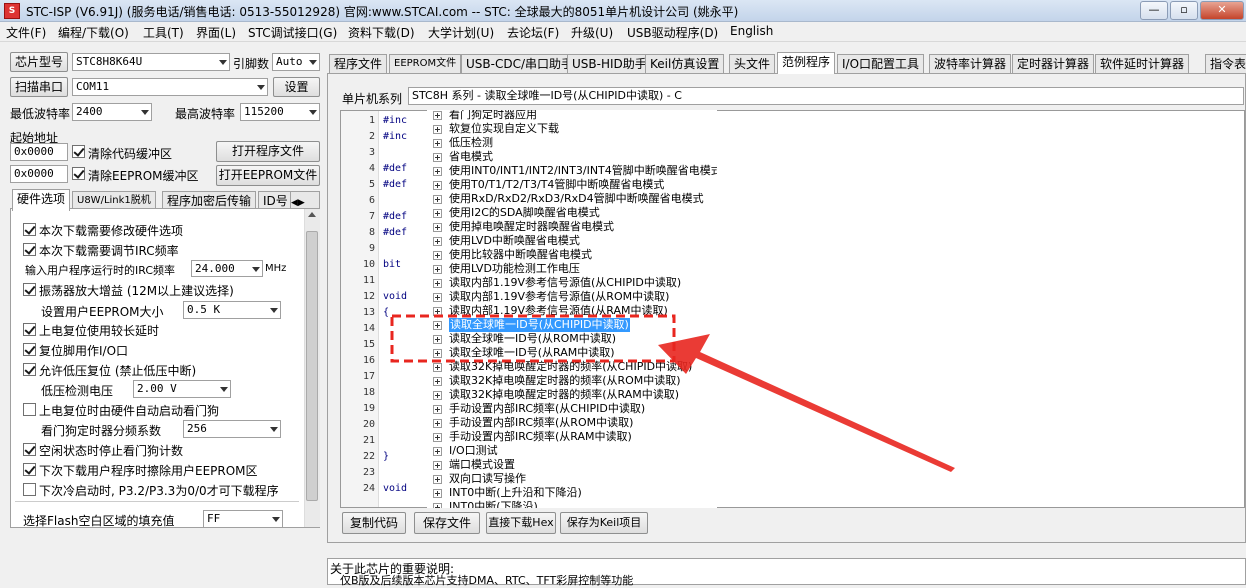  I want to click on menu-interface: 界面(L), so click(216, 32).